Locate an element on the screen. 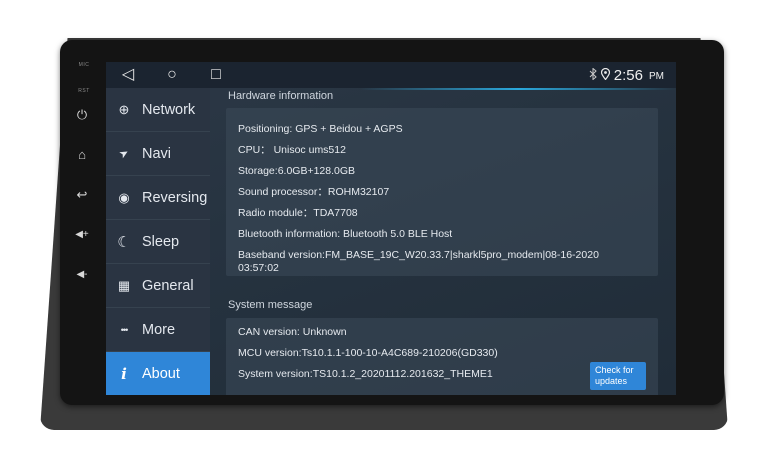 The height and width of the screenshot is (475, 768). back-icon: ◁ is located at coordinates (128, 75).